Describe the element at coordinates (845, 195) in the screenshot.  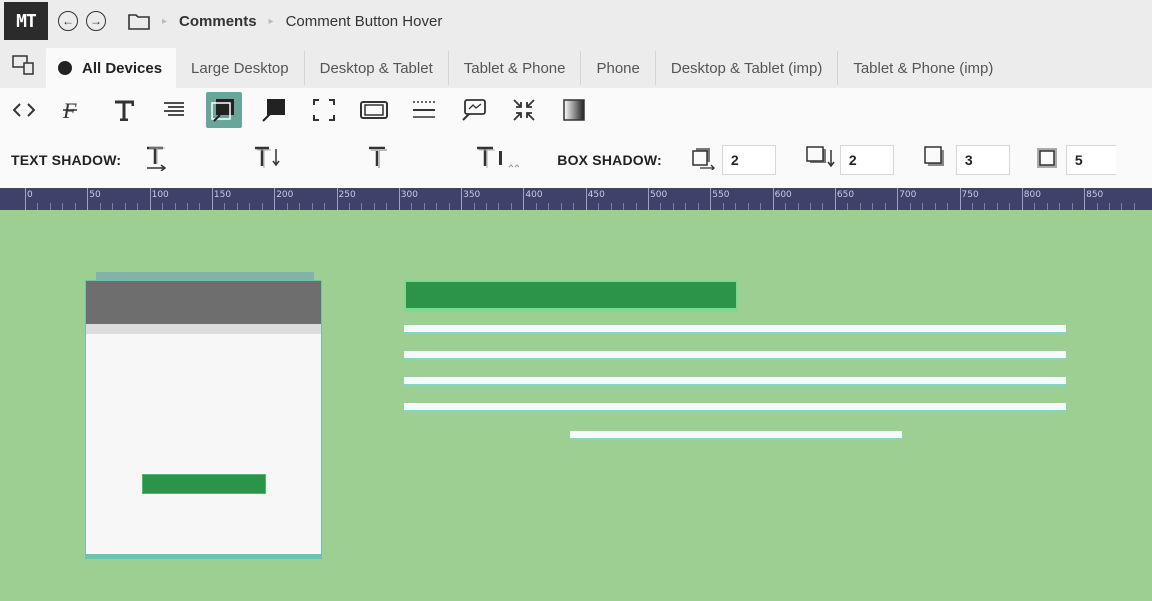
I see `ruler-label: 650` at that location.